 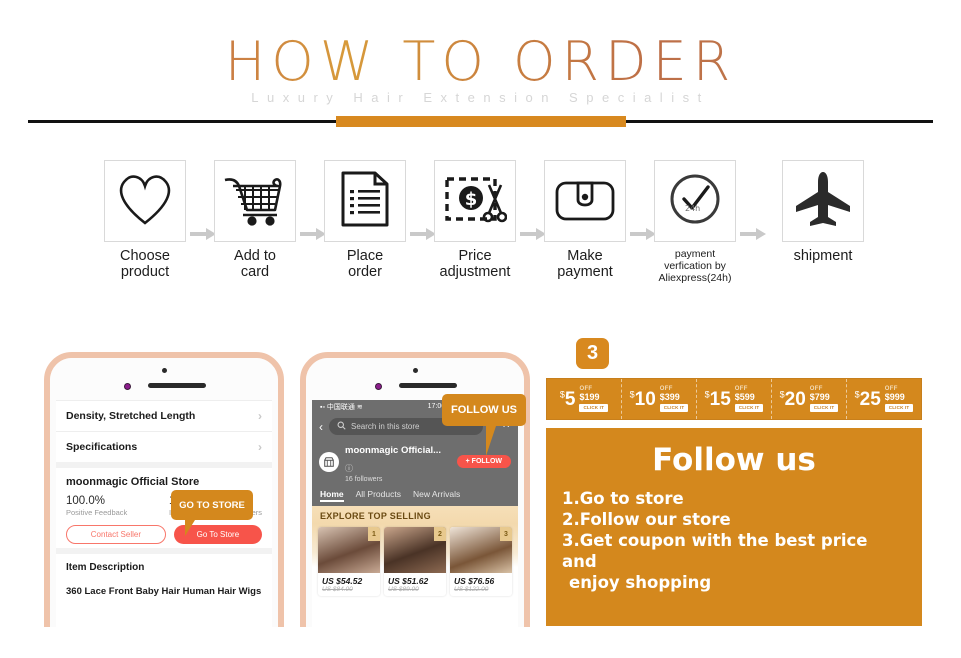 What do you see at coordinates (329, 461) in the screenshot?
I see `store-icon` at bounding box center [329, 461].